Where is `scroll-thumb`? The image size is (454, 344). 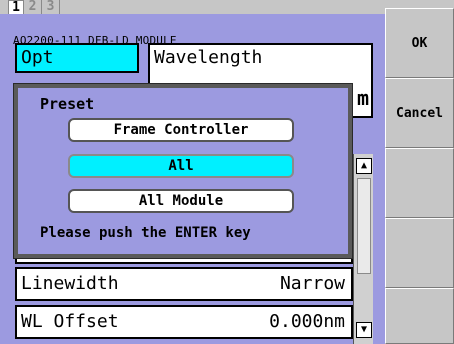 scroll-thumb is located at coordinates (364, 226).